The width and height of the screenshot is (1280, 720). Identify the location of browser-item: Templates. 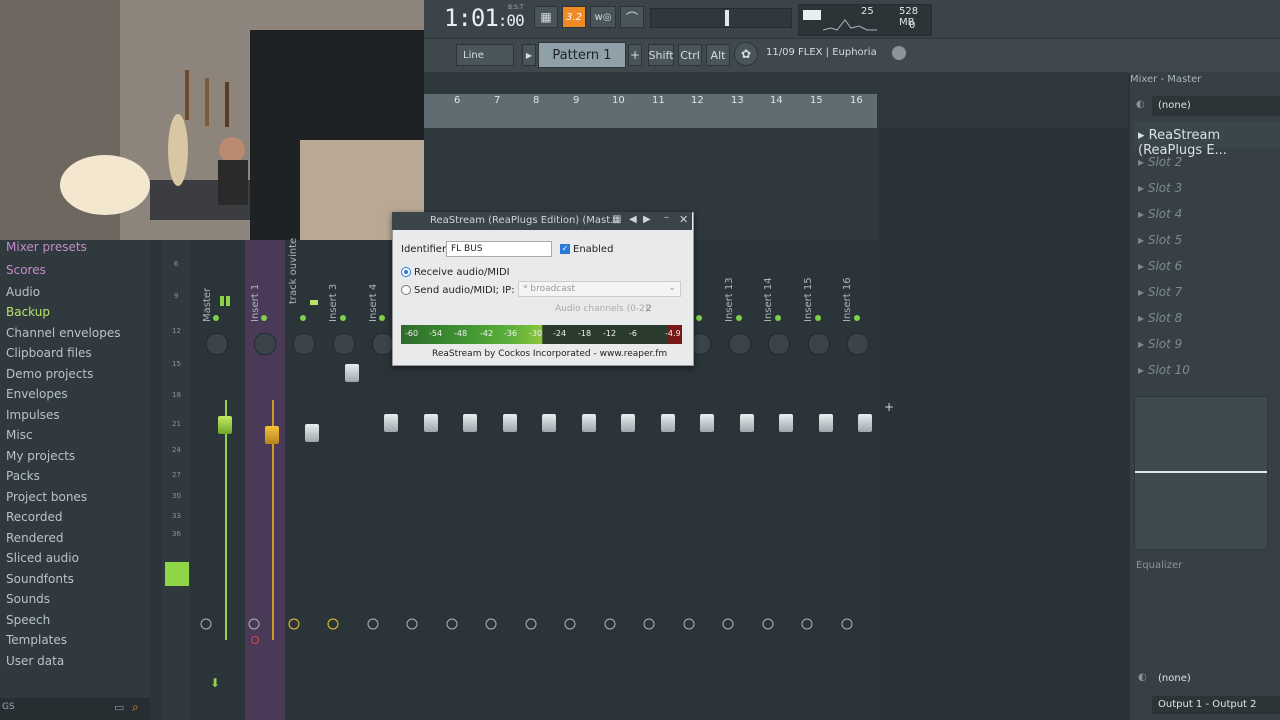
(36, 640).